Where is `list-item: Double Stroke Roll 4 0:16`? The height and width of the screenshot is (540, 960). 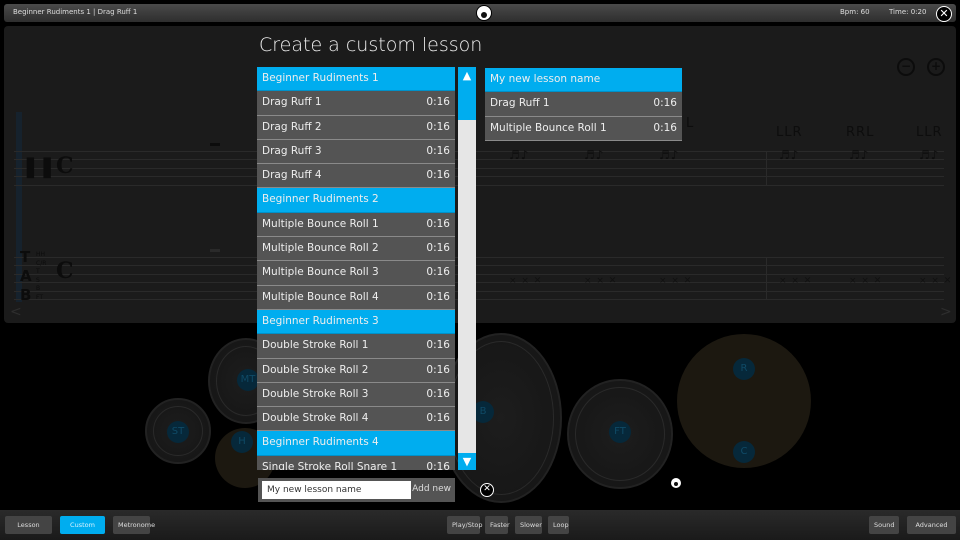 list-item: Double Stroke Roll 4 0:16 is located at coordinates (356, 419).